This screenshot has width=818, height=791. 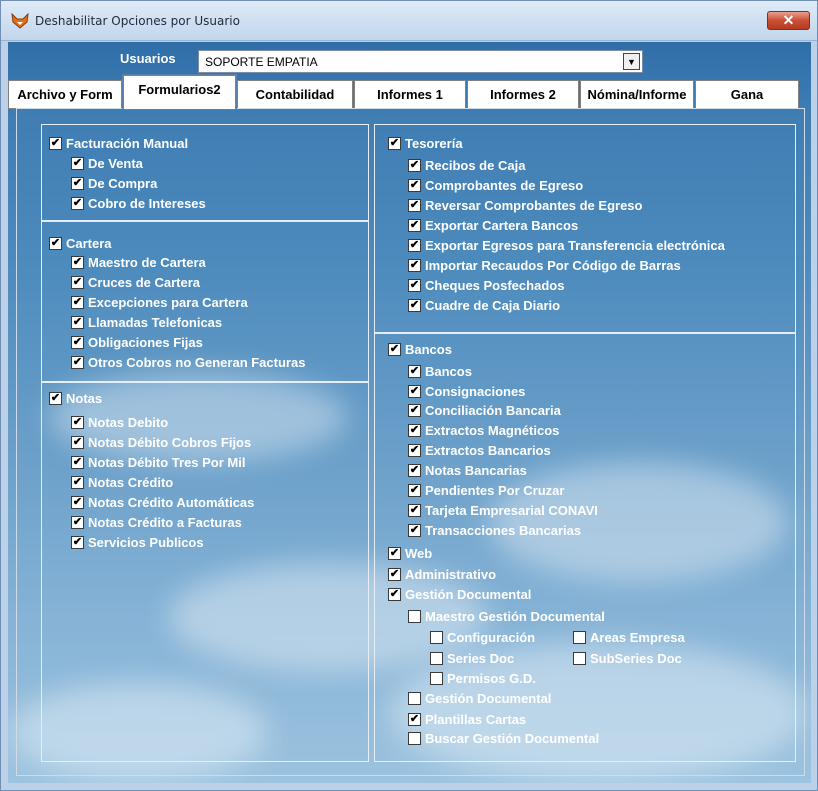 I want to click on checkbox-subseries-doc: SubSeries Doc, so click(x=627, y=658).